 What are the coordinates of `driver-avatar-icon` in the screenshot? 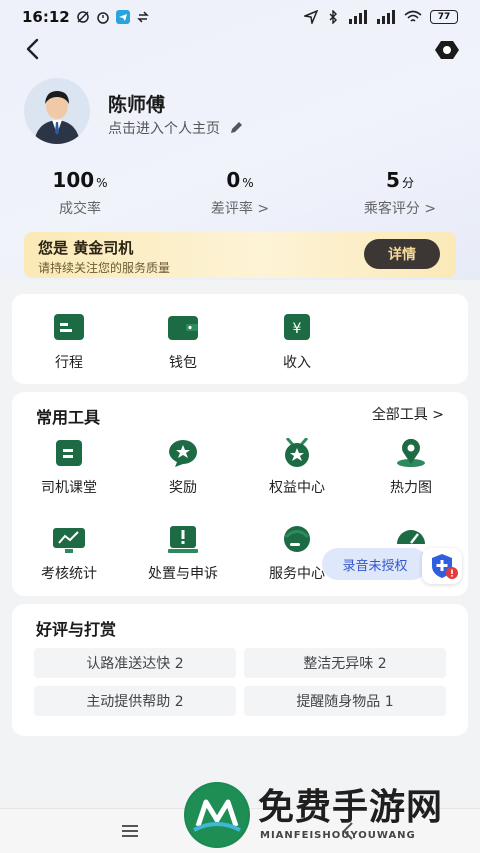 It's located at (57, 111).